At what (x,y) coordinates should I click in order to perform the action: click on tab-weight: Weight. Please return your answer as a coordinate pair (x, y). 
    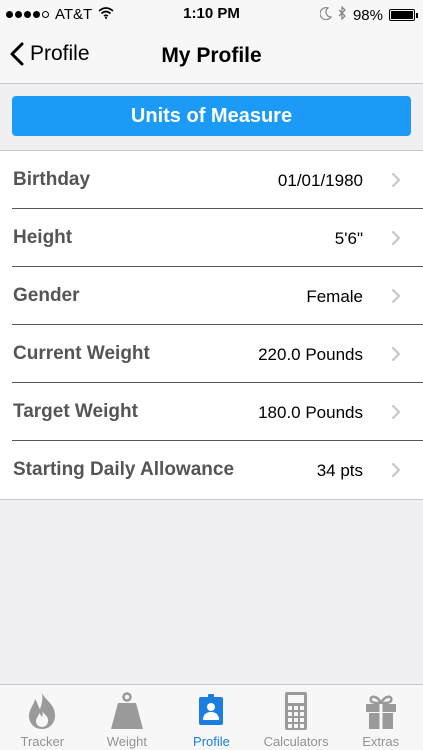
    Looking at the image, I should click on (127, 717).